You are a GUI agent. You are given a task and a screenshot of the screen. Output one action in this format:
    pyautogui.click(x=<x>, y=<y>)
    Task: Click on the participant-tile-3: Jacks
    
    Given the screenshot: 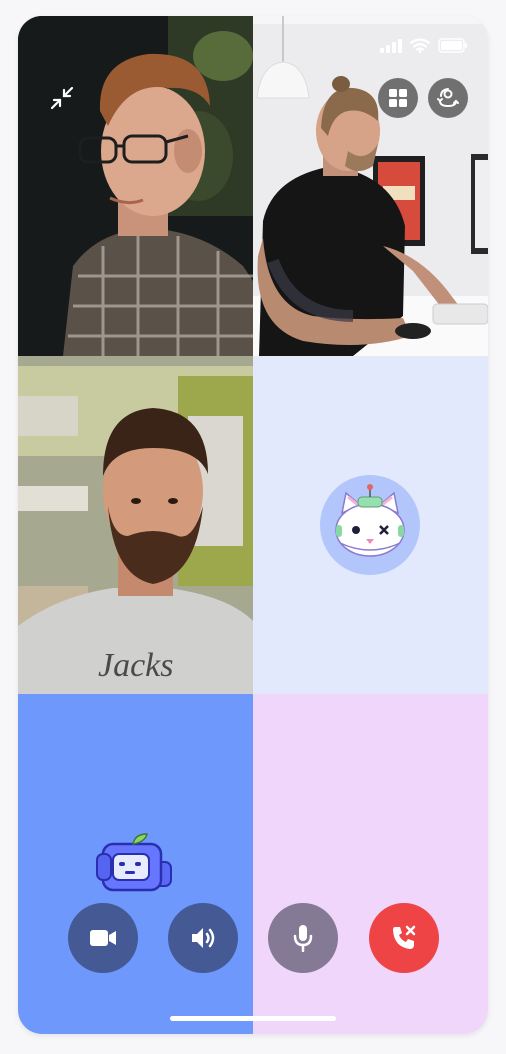 What is the action you would take?
    pyautogui.click(x=135, y=525)
    